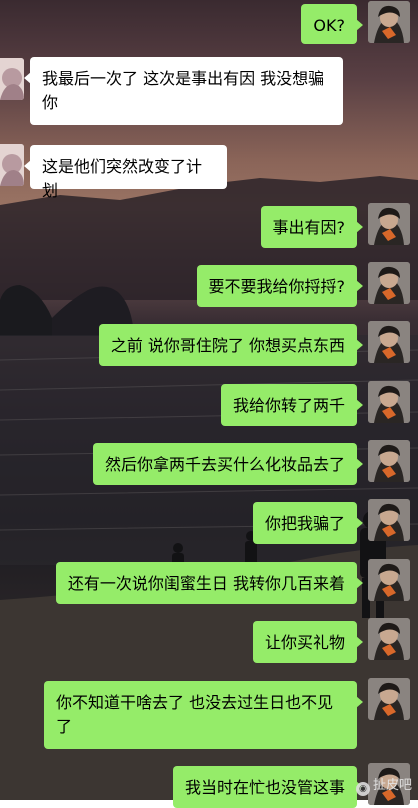  I want to click on message-row: 你把我骗了, so click(209, 523).